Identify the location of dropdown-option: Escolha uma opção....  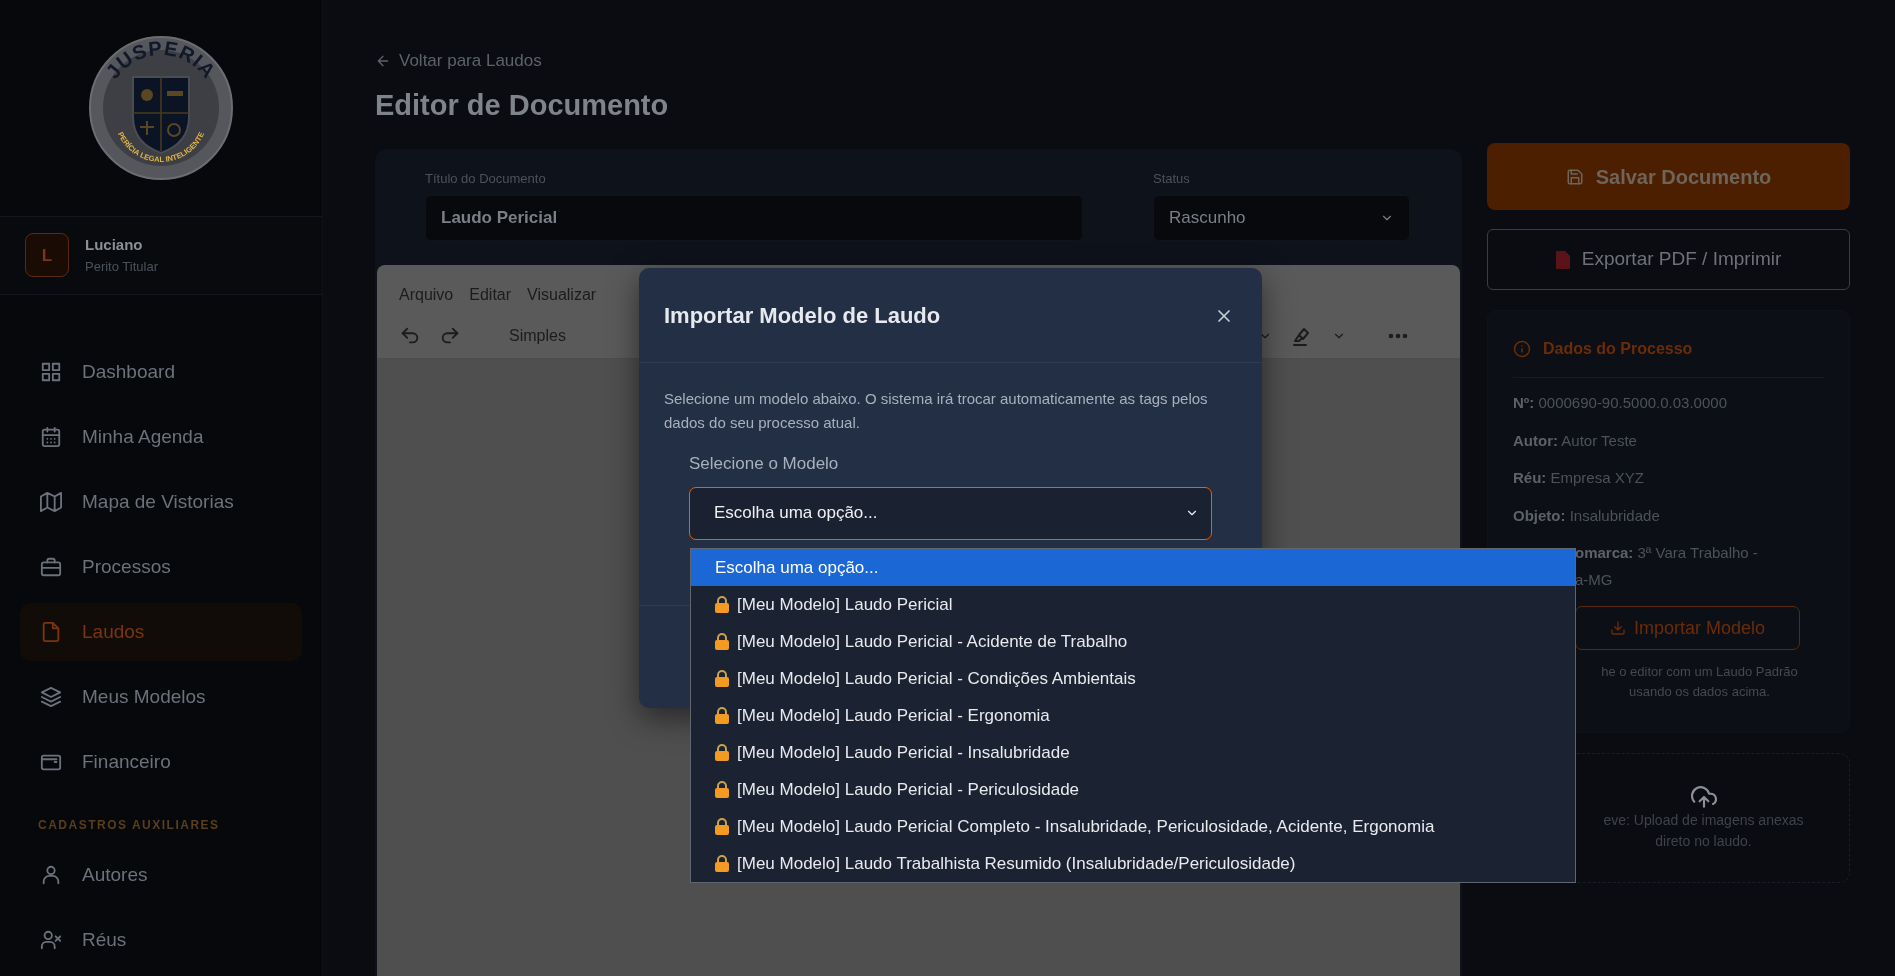
(1133, 567).